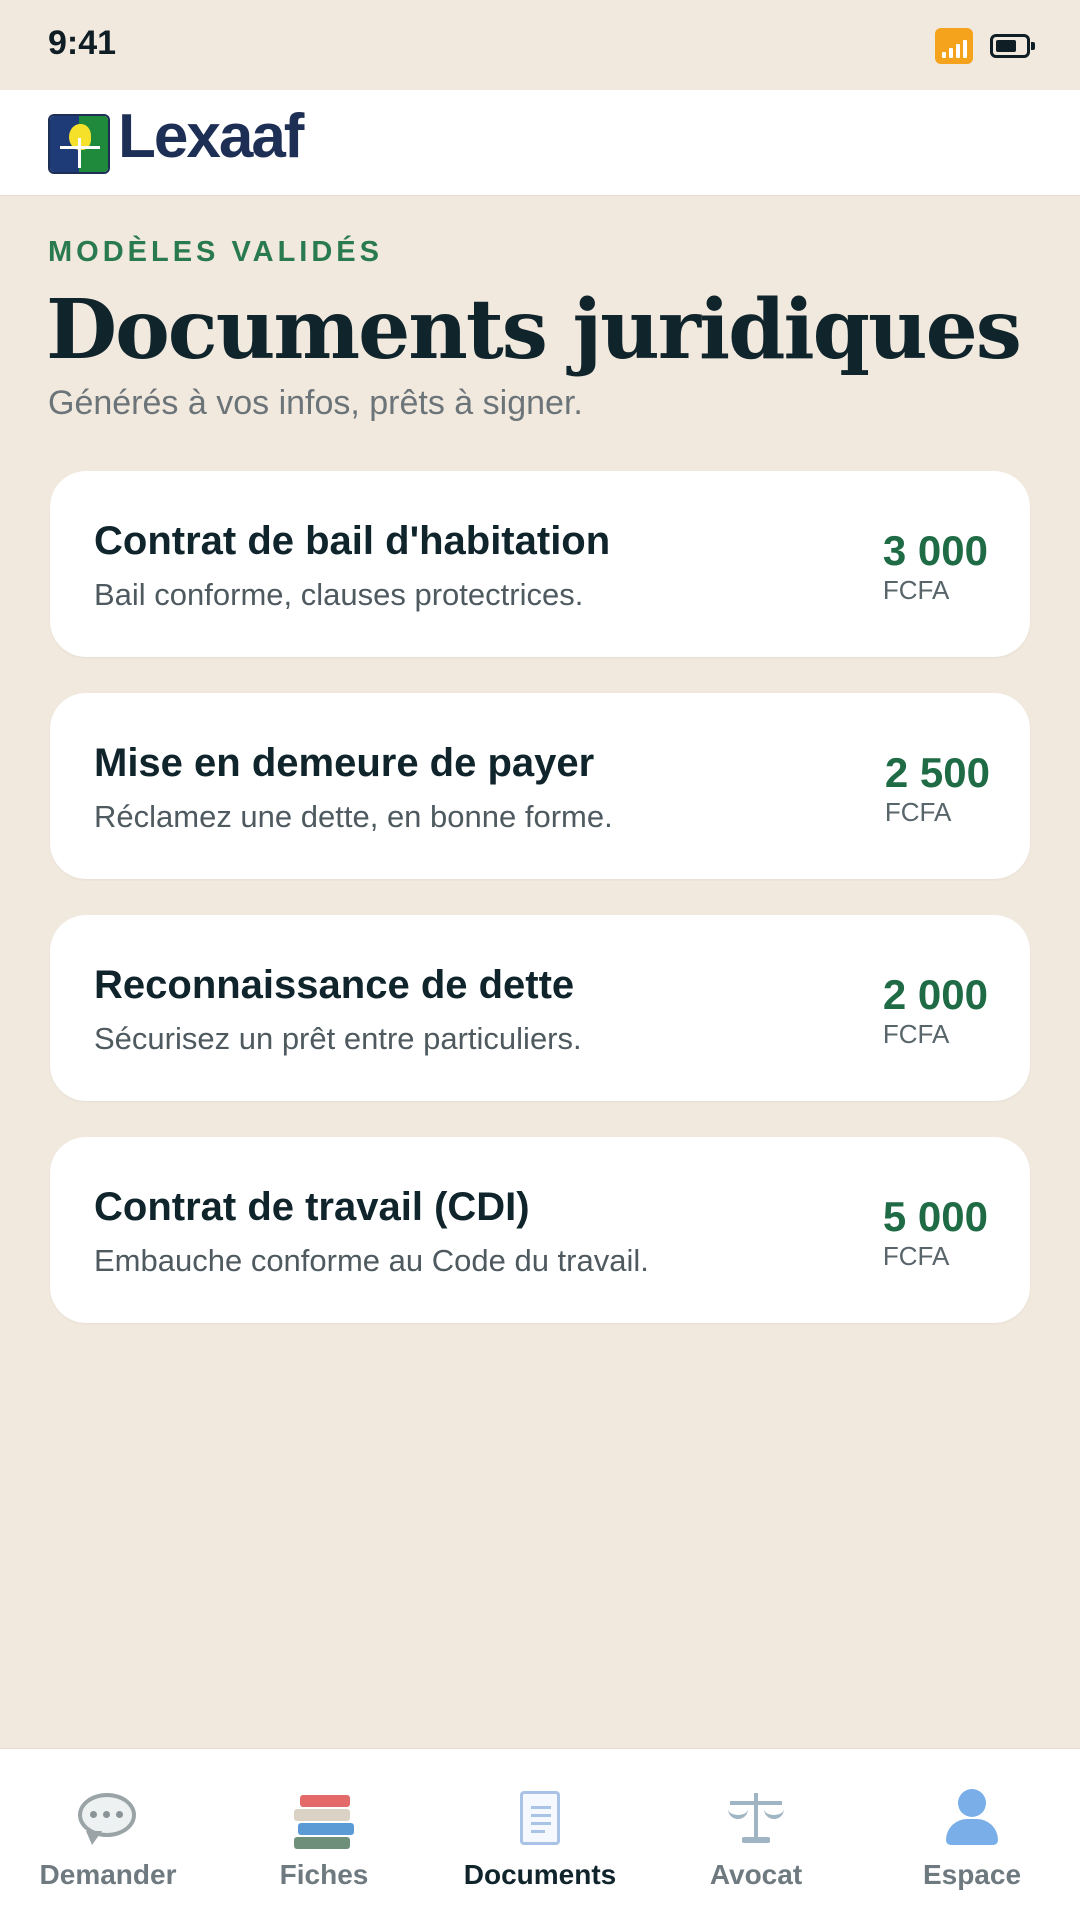 This screenshot has height=1921, width=1080. I want to click on document-title: Contrat de bail d'habitation, so click(352, 541).